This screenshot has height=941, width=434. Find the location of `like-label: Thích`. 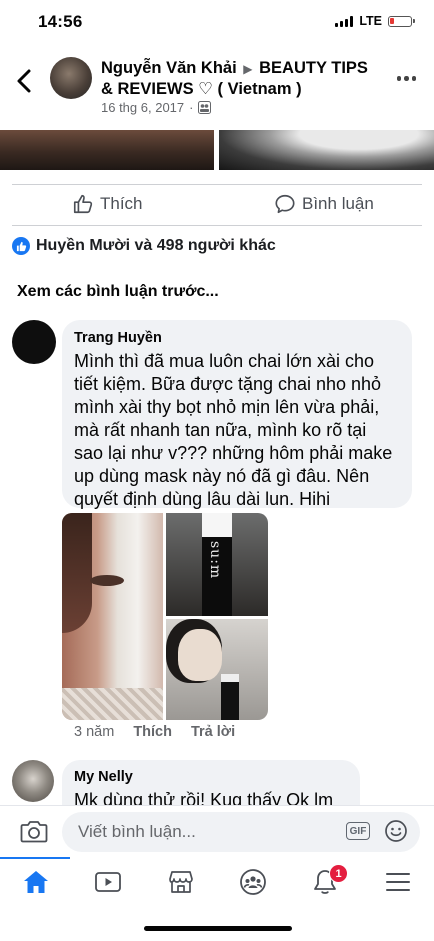

like-label: Thích is located at coordinates (121, 203).